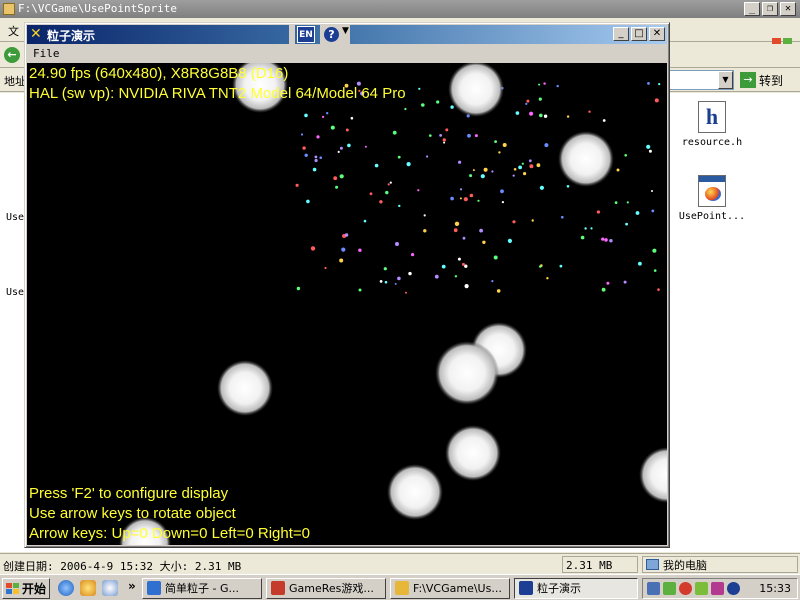 The image size is (800, 600). Describe the element at coordinates (400, 9) in the screenshot. I see `explorer-titlebar: F:\VCGame\UsePointSprite _ ❐ ✕` at that location.